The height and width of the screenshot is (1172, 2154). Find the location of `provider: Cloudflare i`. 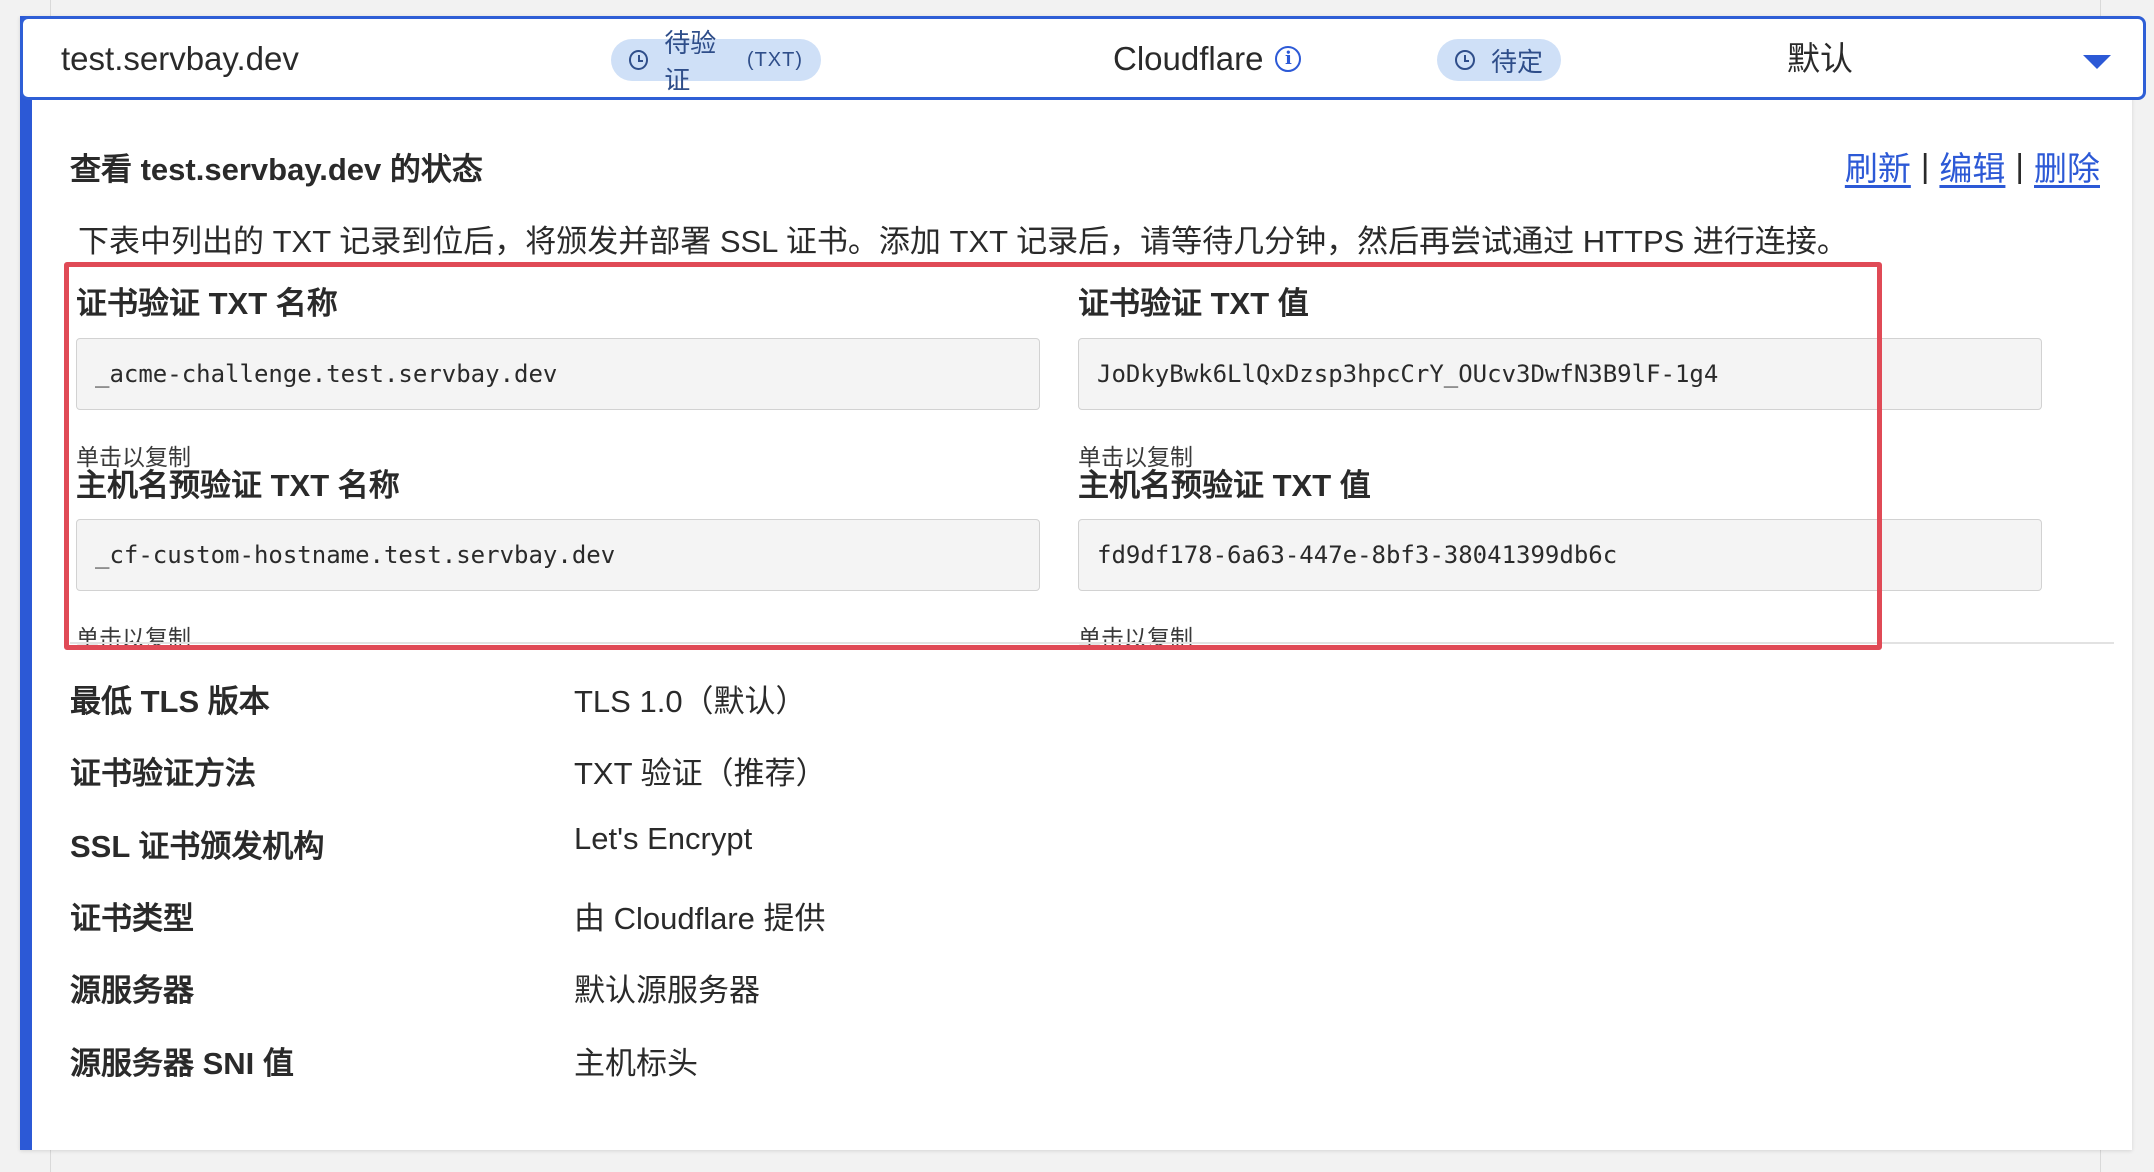

provider: Cloudflare i is located at coordinates (1207, 59).